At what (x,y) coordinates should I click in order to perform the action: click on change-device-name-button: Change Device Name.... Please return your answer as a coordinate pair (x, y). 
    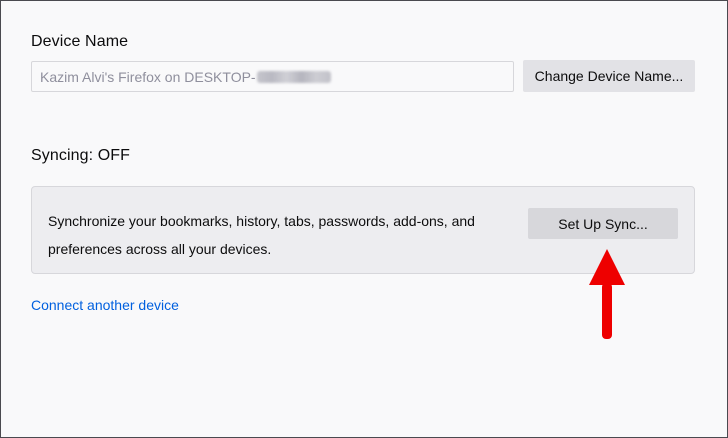
    Looking at the image, I should click on (609, 76).